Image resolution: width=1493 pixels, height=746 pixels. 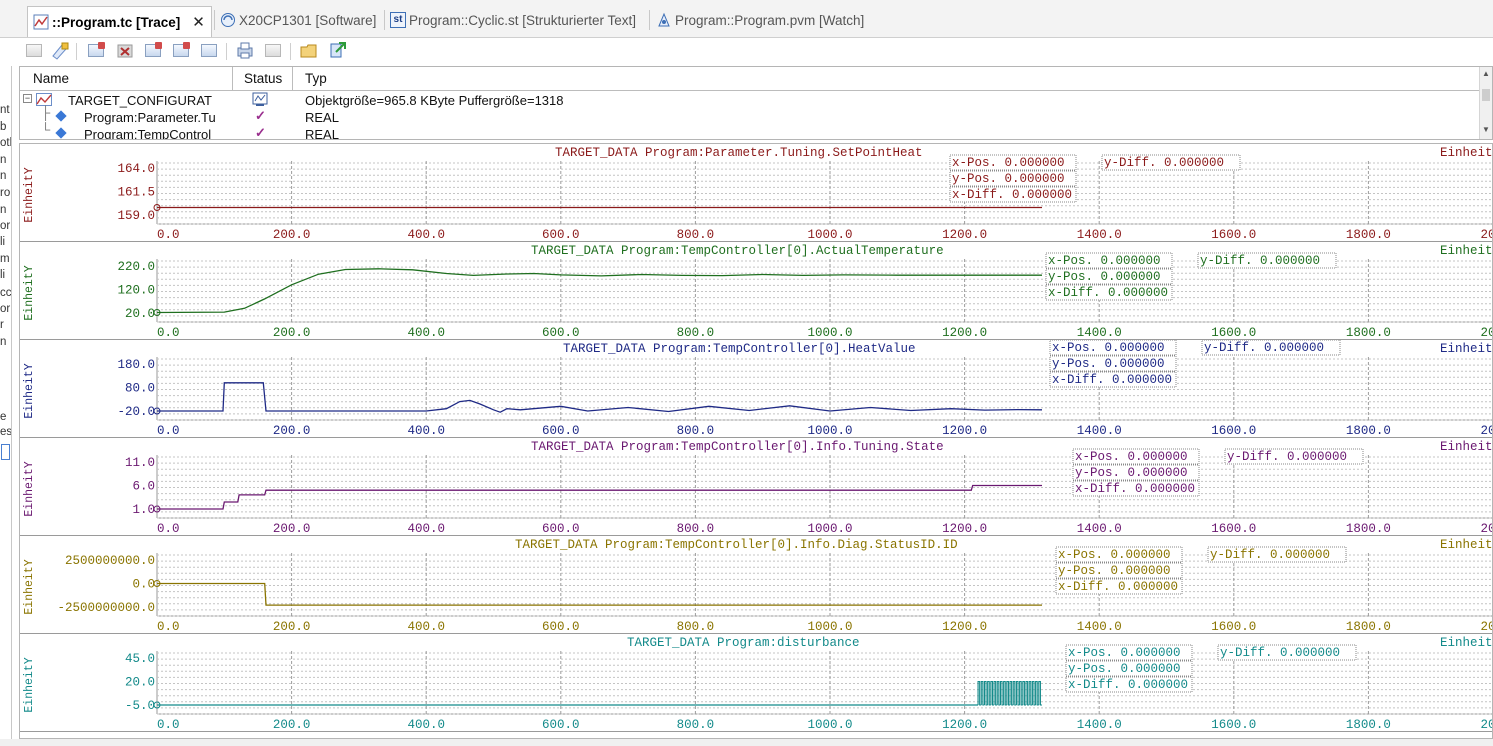 I want to click on tab-watch: Program::Program.pvm [Watch], so click(x=760, y=20).